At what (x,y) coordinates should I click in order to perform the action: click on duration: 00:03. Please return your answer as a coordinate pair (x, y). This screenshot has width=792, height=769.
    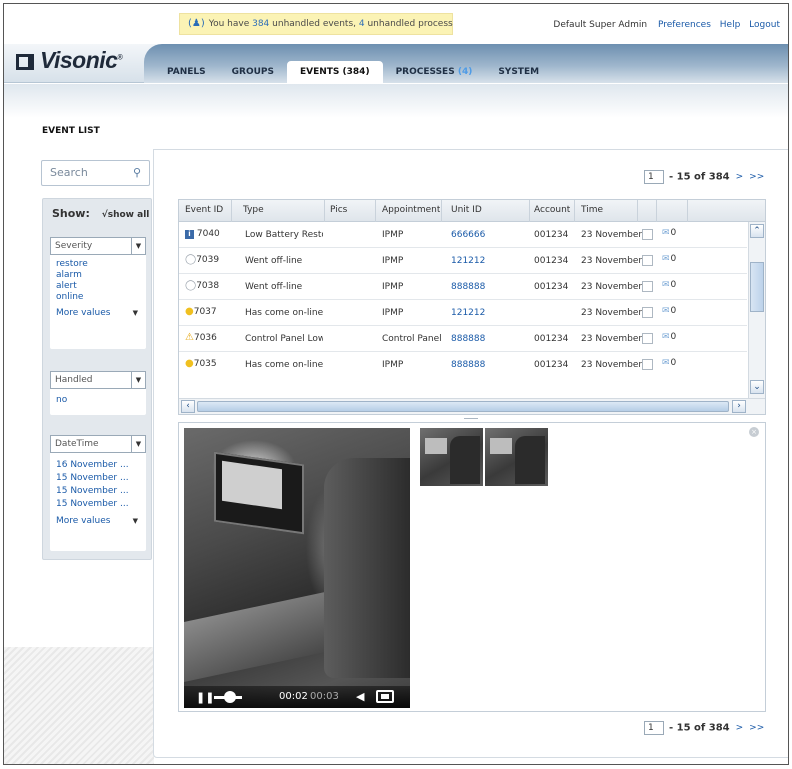
    Looking at the image, I should click on (324, 696).